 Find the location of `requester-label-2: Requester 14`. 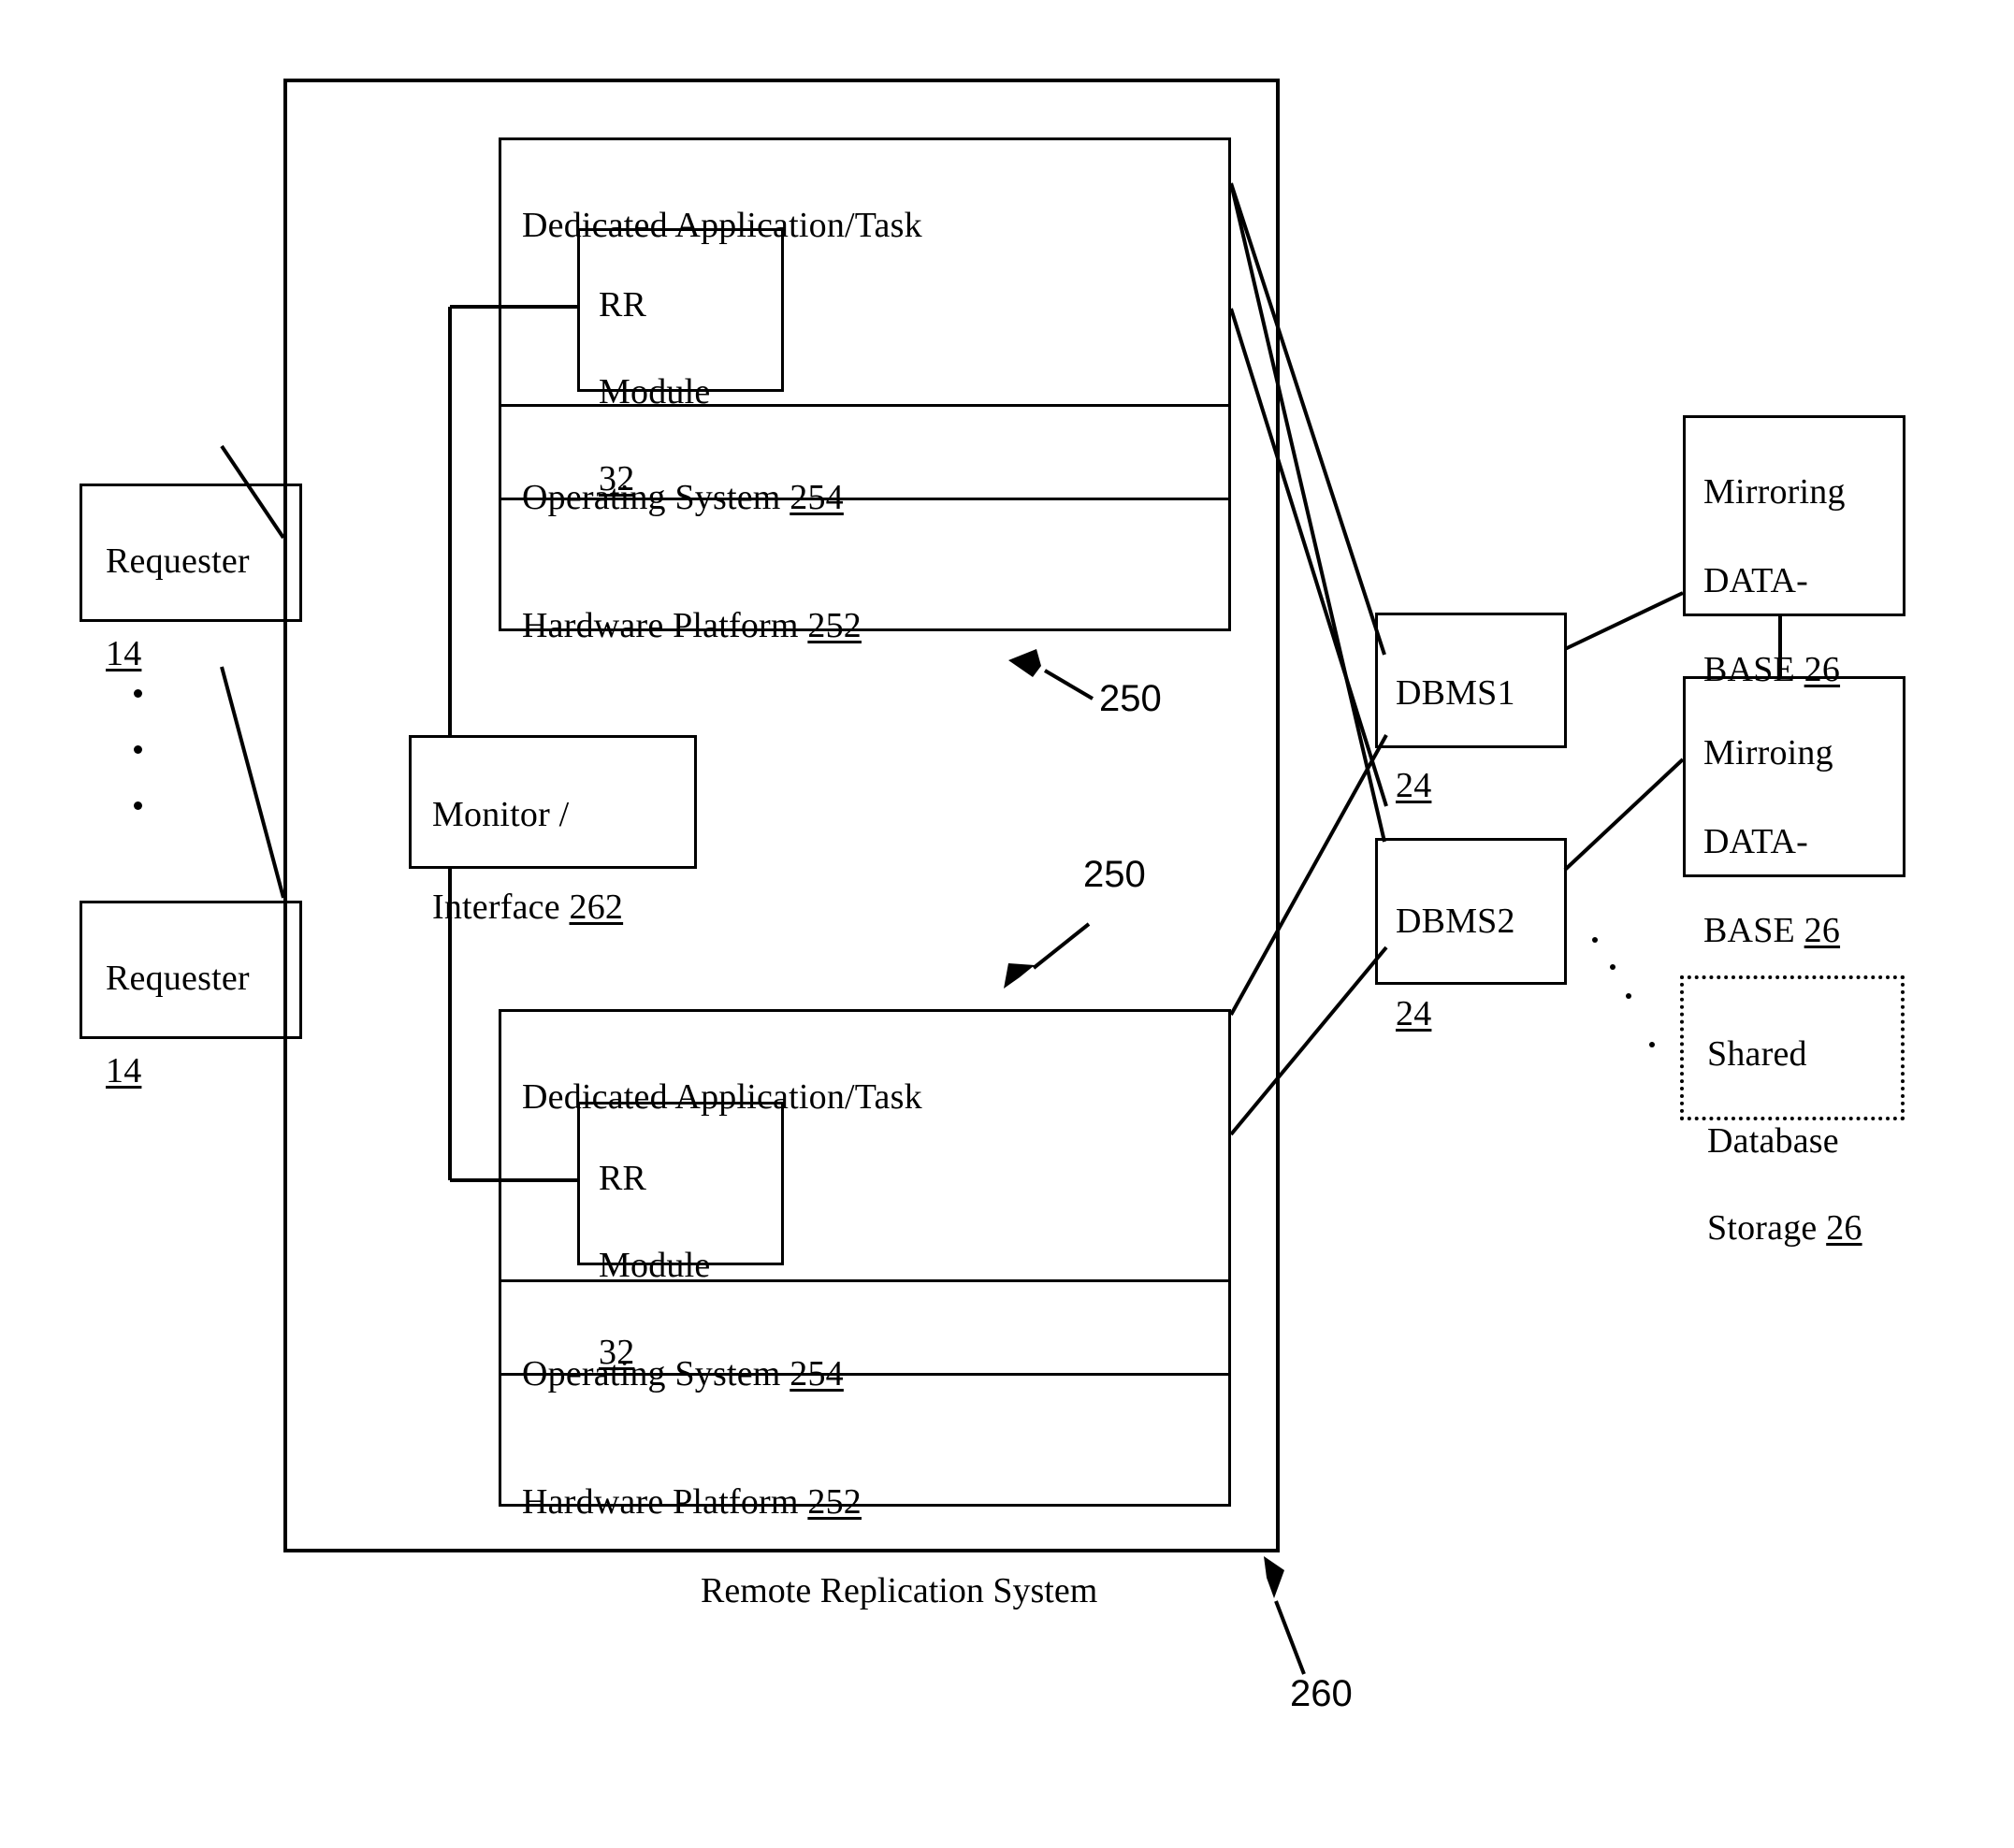

requester-label-2: Requester 14 is located at coordinates (199, 1003).